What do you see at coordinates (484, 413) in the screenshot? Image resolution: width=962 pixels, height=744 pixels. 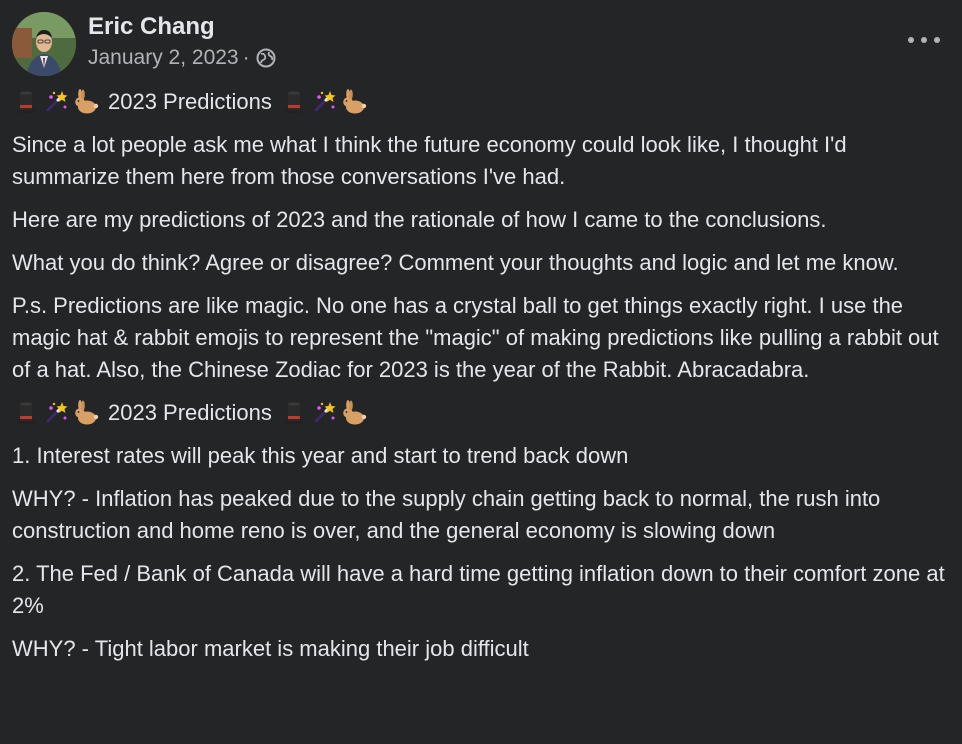 I see `section-title-line: 2023 Predictions` at bounding box center [484, 413].